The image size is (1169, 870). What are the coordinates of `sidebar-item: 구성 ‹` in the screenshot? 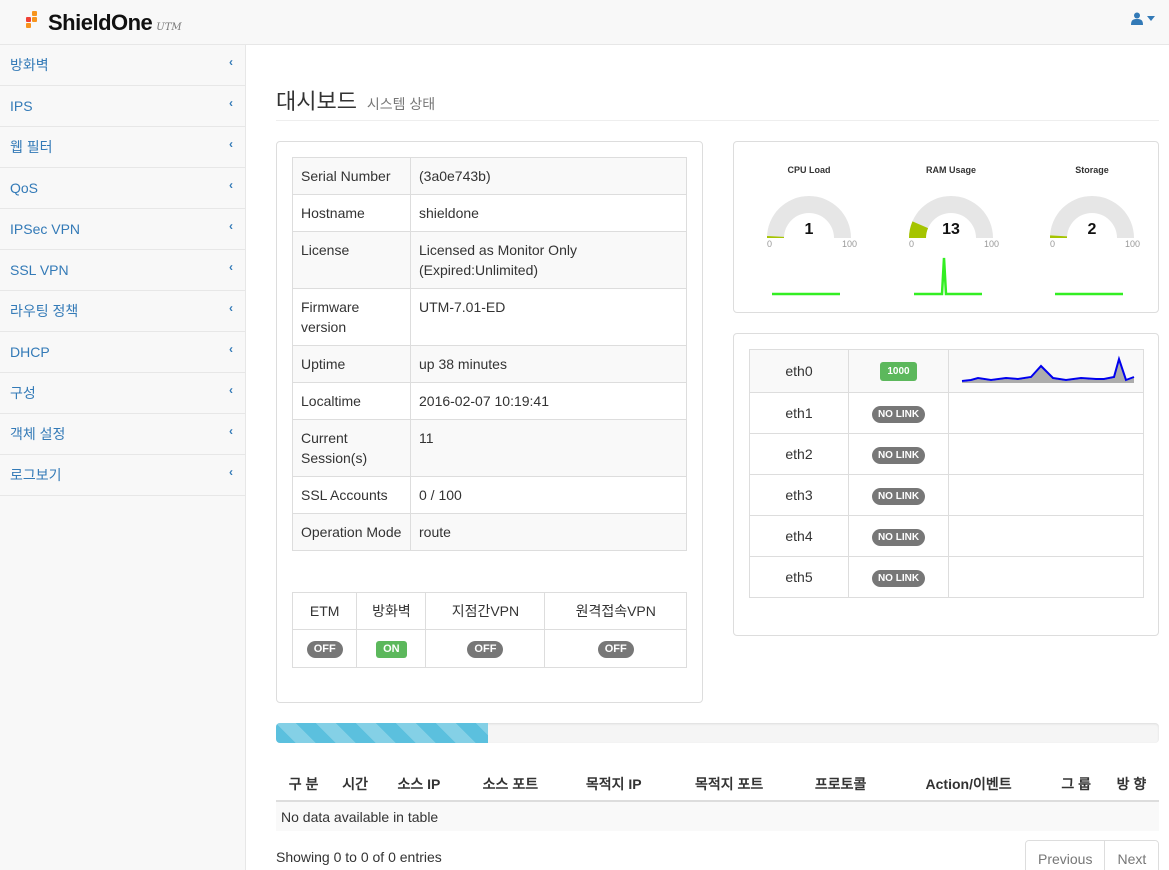 It's located at (122, 393).